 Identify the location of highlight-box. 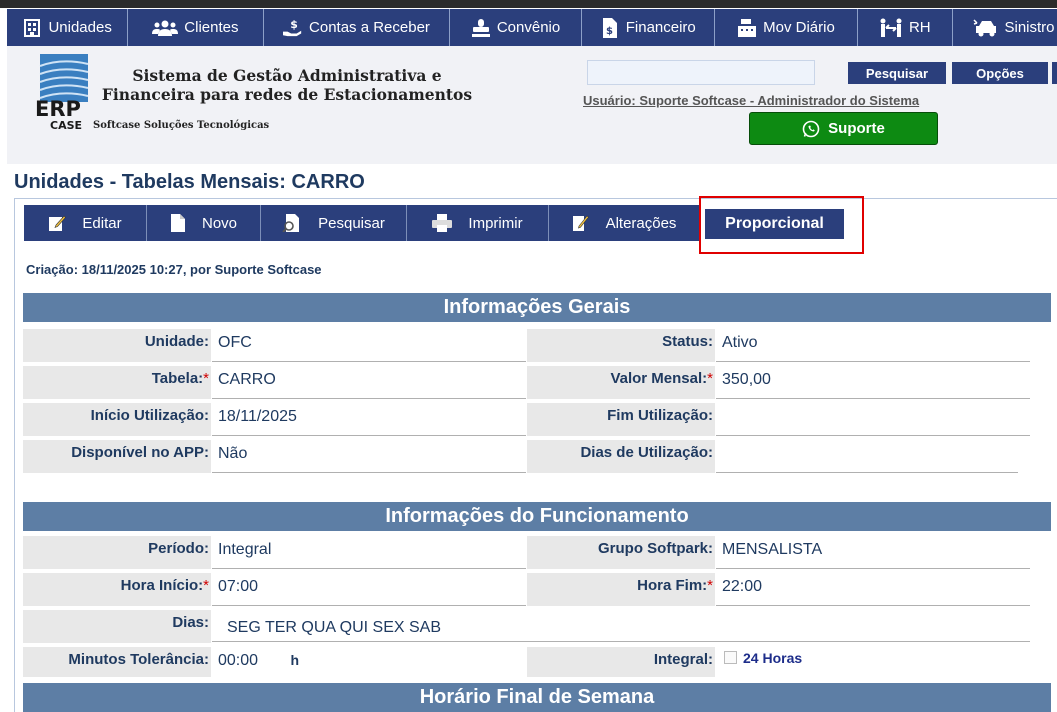
(781, 225).